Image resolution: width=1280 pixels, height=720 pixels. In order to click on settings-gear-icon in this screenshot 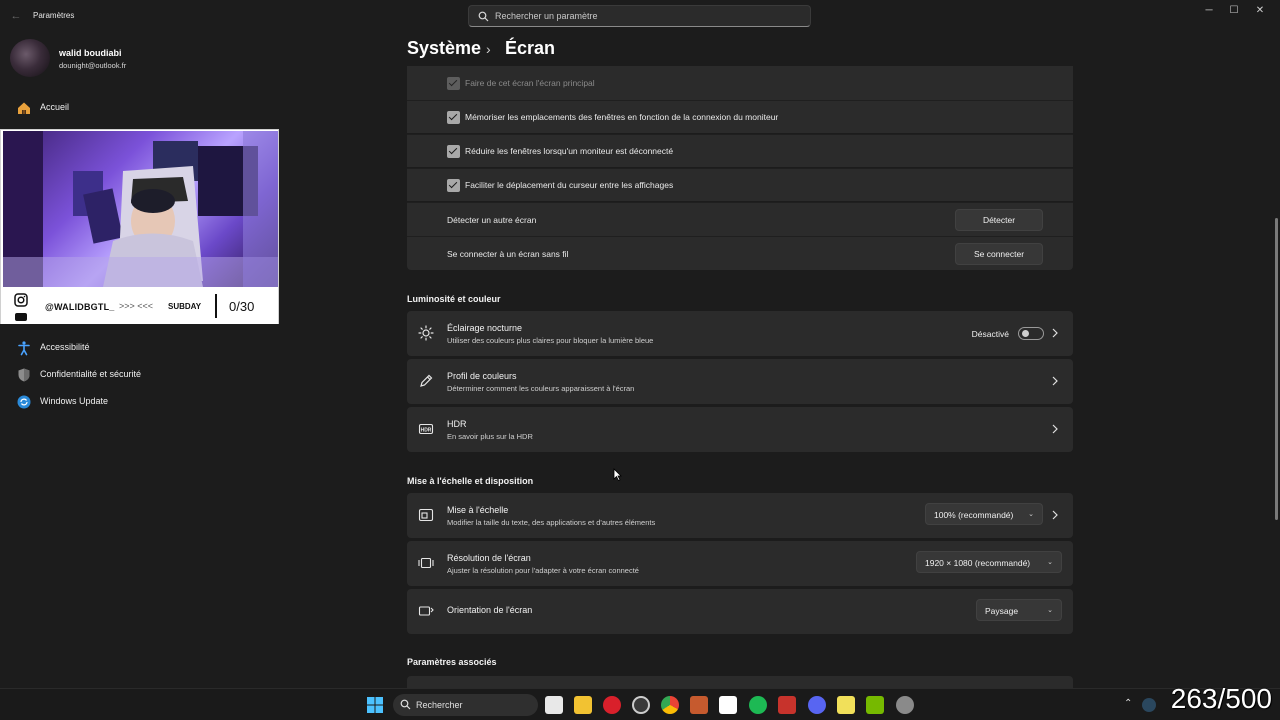, I will do `click(905, 705)`.